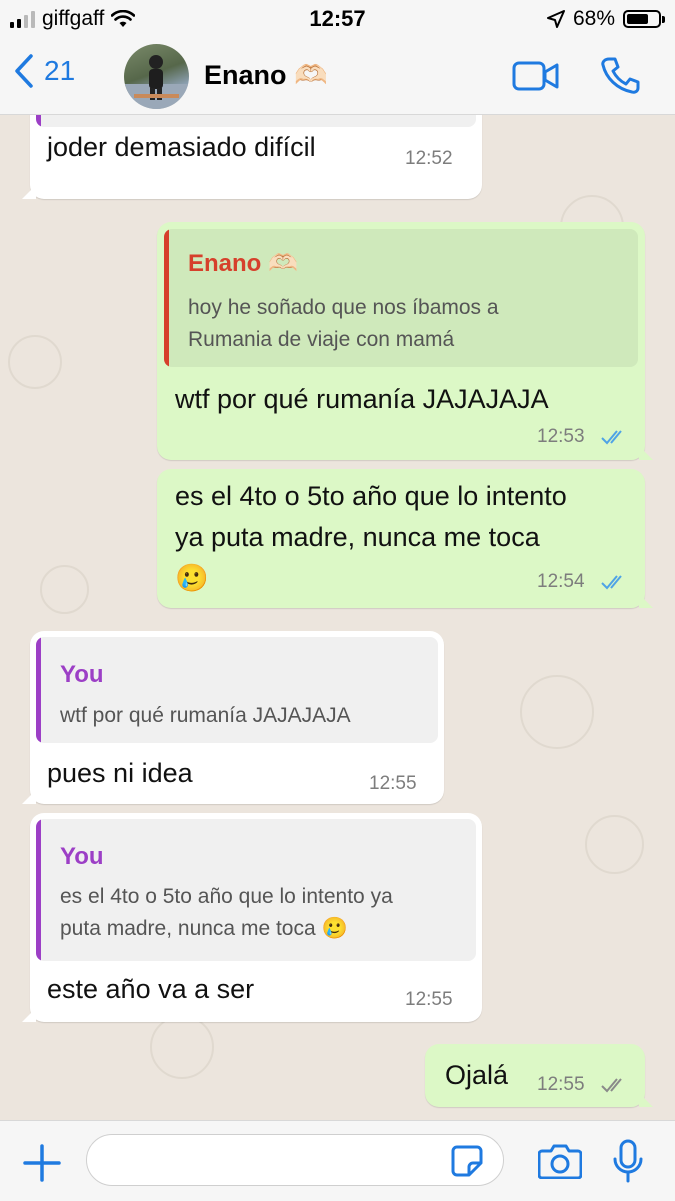  Describe the element at coordinates (337, 76) in the screenshot. I see `chat-header: 21 Enano 🫶🏻` at that location.